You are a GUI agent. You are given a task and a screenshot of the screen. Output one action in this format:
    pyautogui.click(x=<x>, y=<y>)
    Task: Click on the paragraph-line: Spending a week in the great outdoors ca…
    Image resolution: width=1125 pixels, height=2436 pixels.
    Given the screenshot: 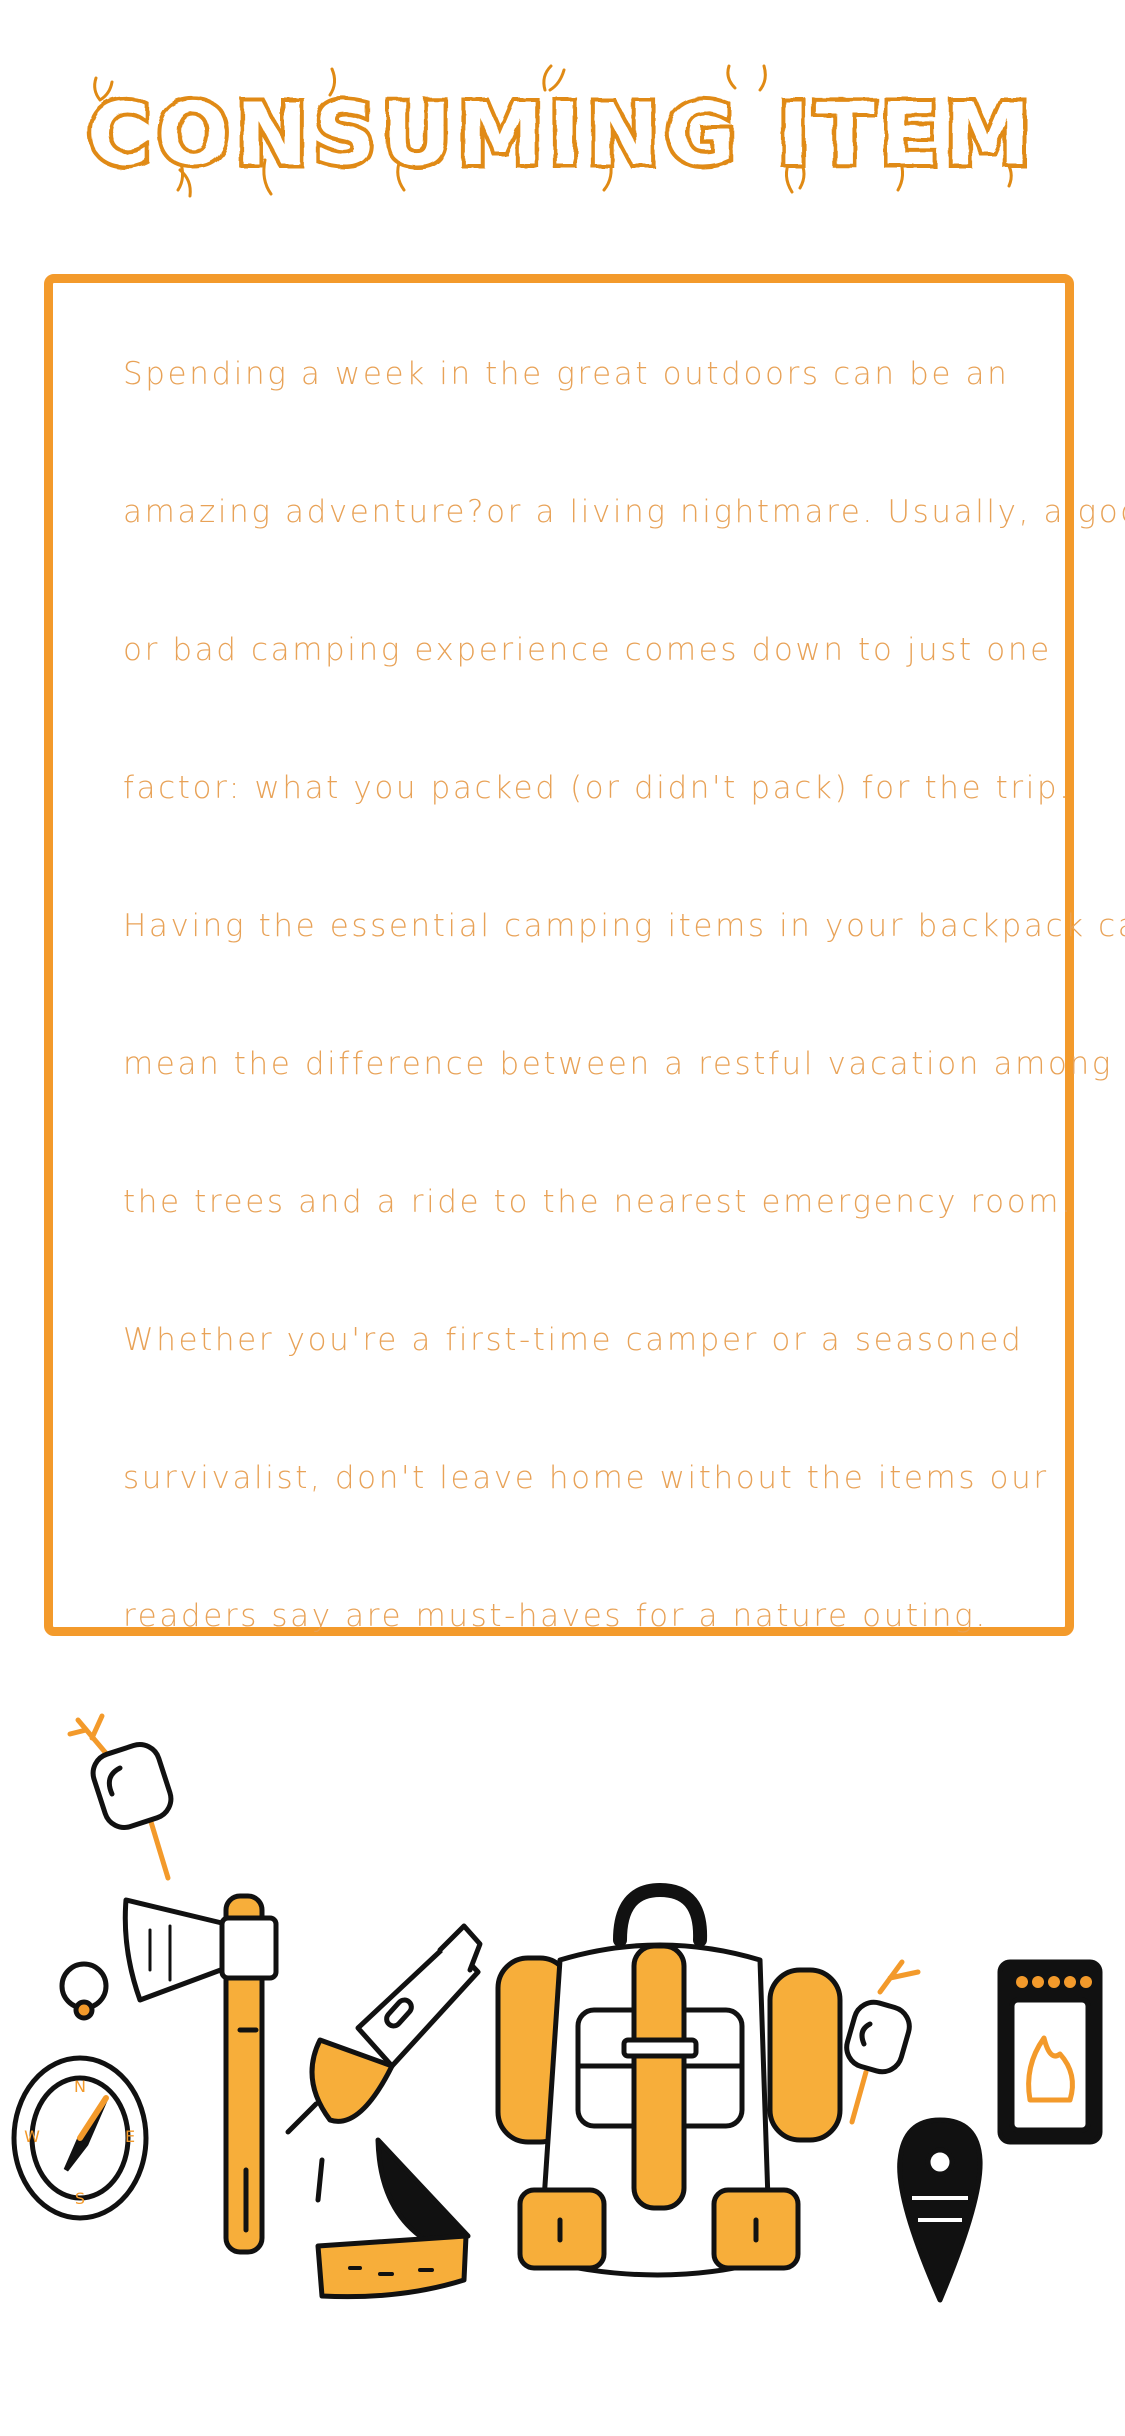 What is the action you would take?
    pyautogui.click(x=566, y=374)
    